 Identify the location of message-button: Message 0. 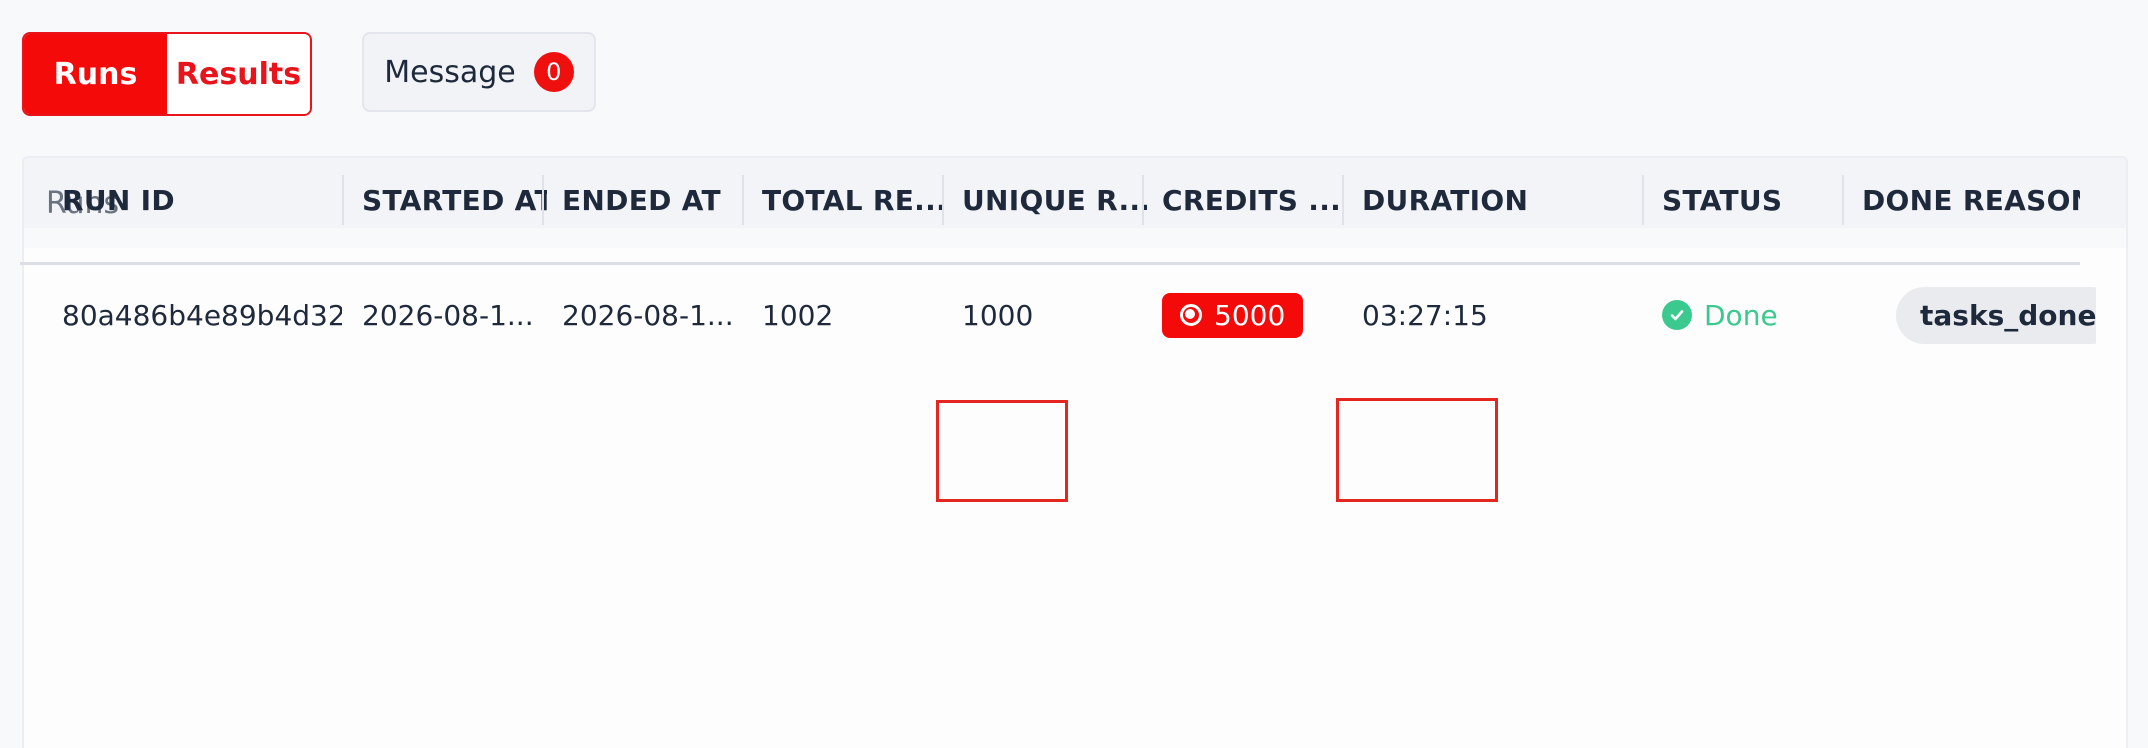
(479, 72).